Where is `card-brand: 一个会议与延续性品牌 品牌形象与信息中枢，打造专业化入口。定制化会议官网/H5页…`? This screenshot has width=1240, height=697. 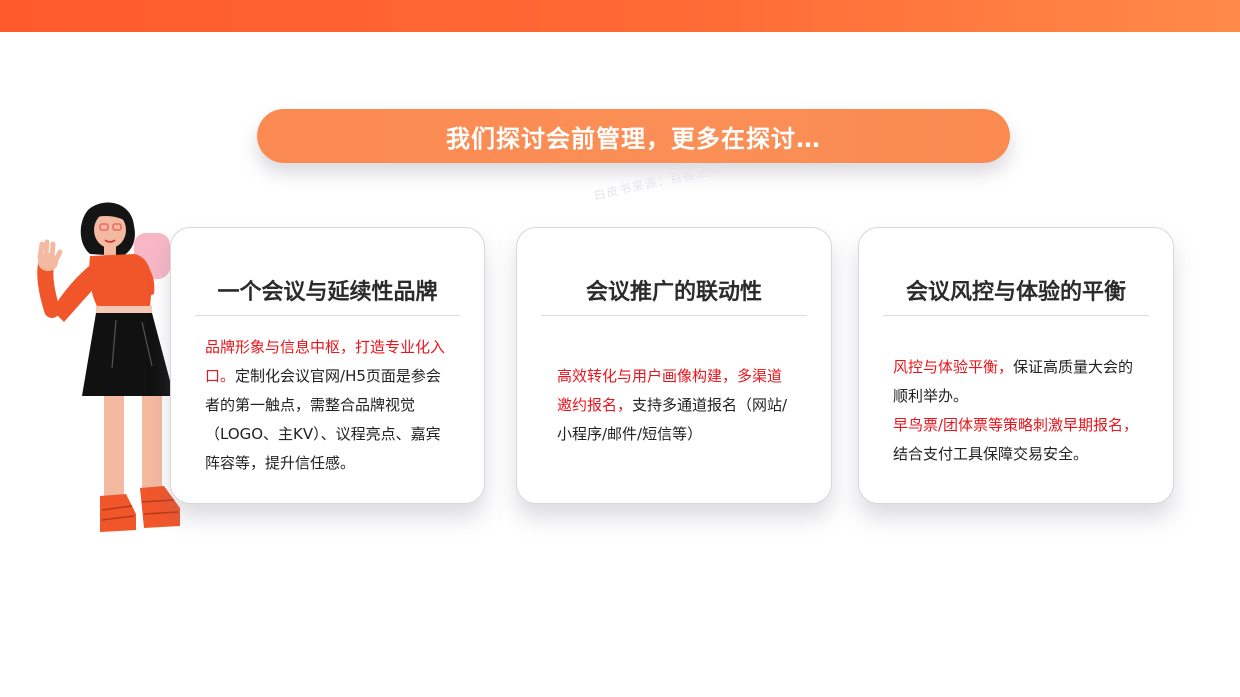 card-brand: 一个会议与延续性品牌 品牌形象与信息中枢，打造专业化入口。定制化会议官网/H5页… is located at coordinates (327, 365).